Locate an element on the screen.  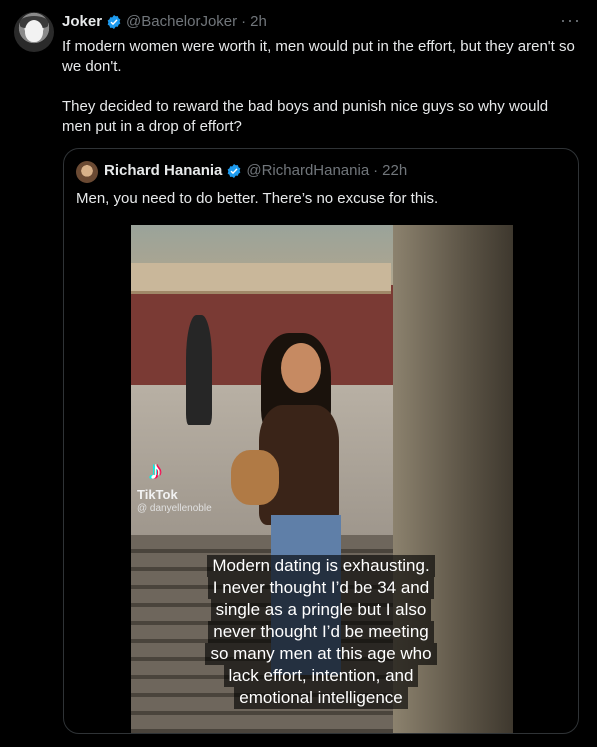
author-avatar is located at coordinates (34, 32).